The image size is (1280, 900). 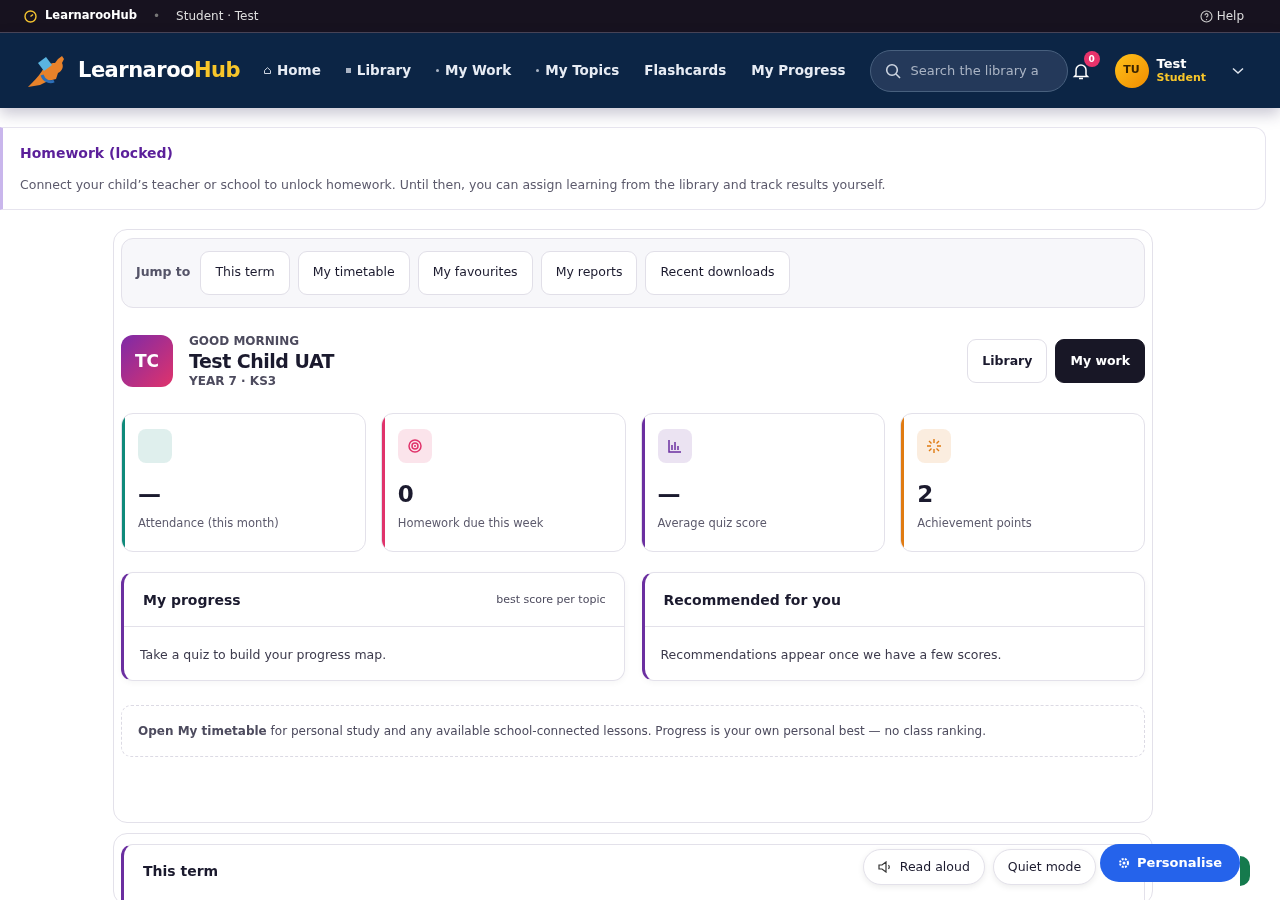 I want to click on stat-label: Homework due this week, so click(x=471, y=523).